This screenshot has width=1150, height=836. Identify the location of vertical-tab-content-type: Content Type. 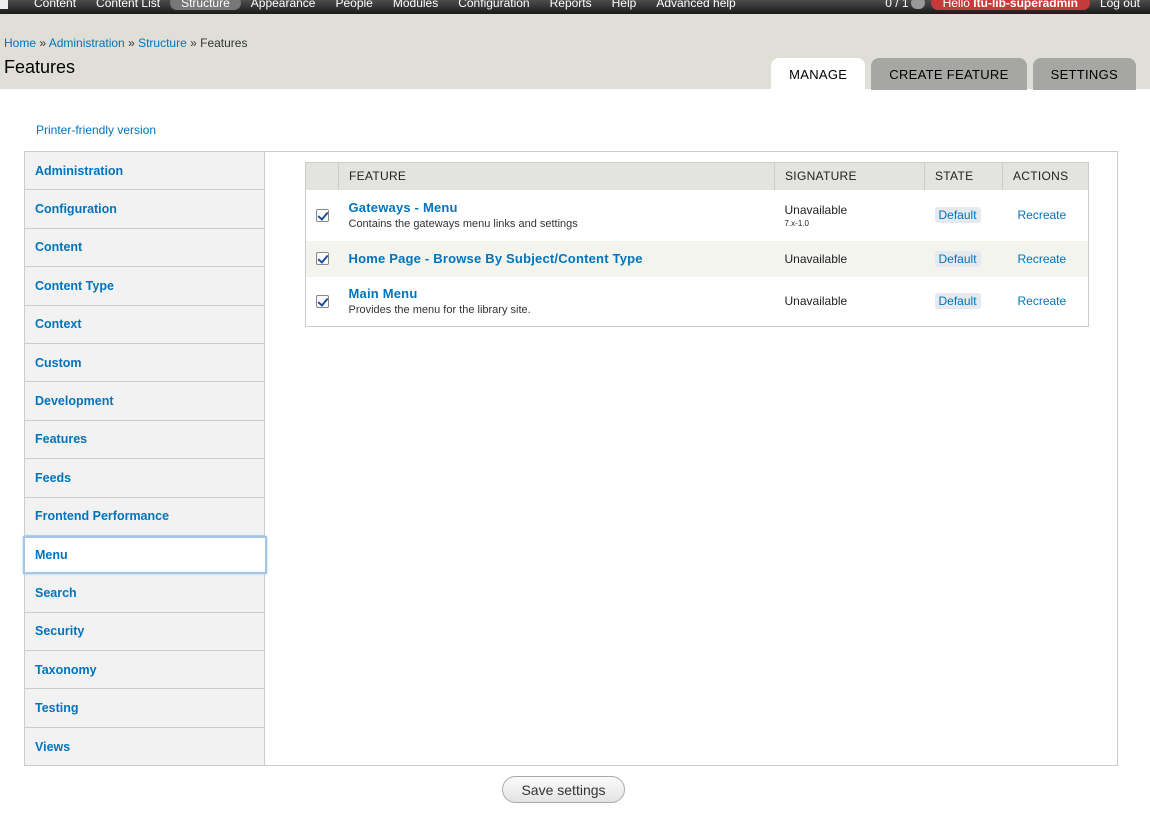
(144, 286).